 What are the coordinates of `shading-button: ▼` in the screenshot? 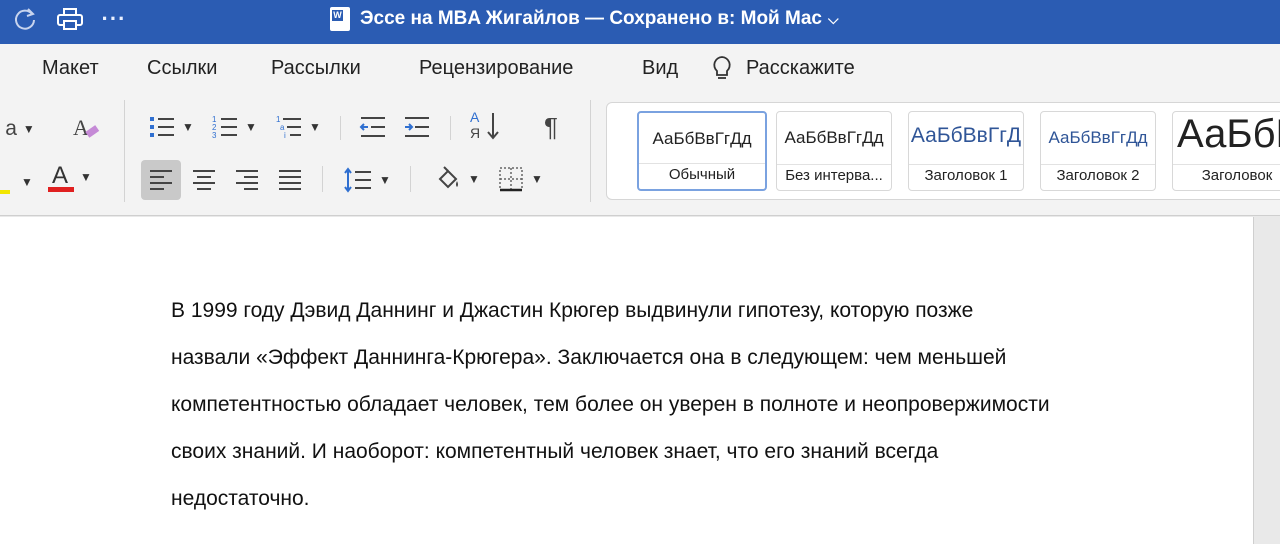 It's located at (457, 179).